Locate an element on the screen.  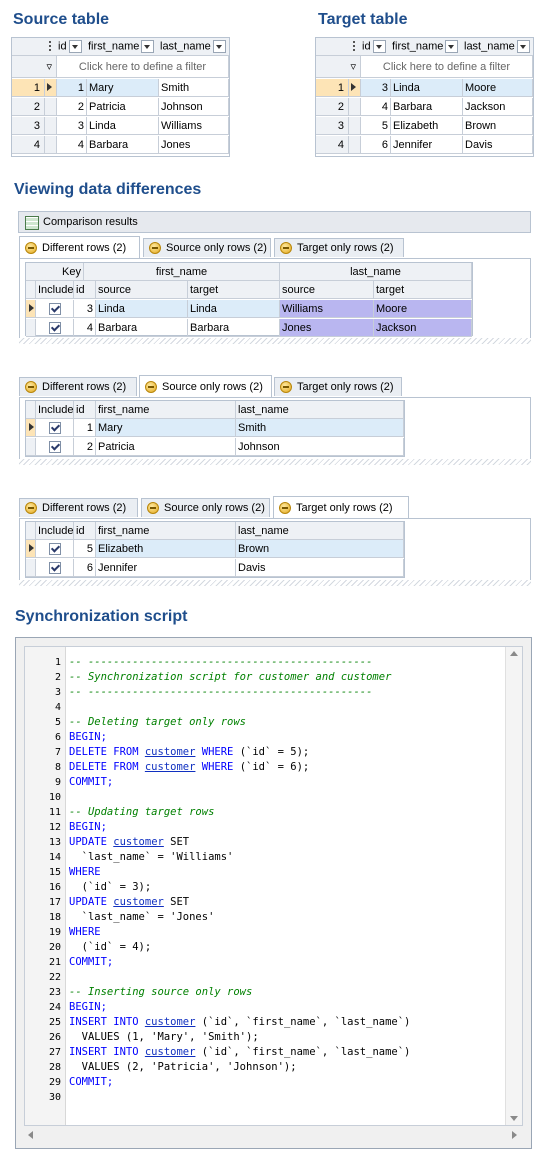
code-token: WHERE is located at coordinates (85, 932).